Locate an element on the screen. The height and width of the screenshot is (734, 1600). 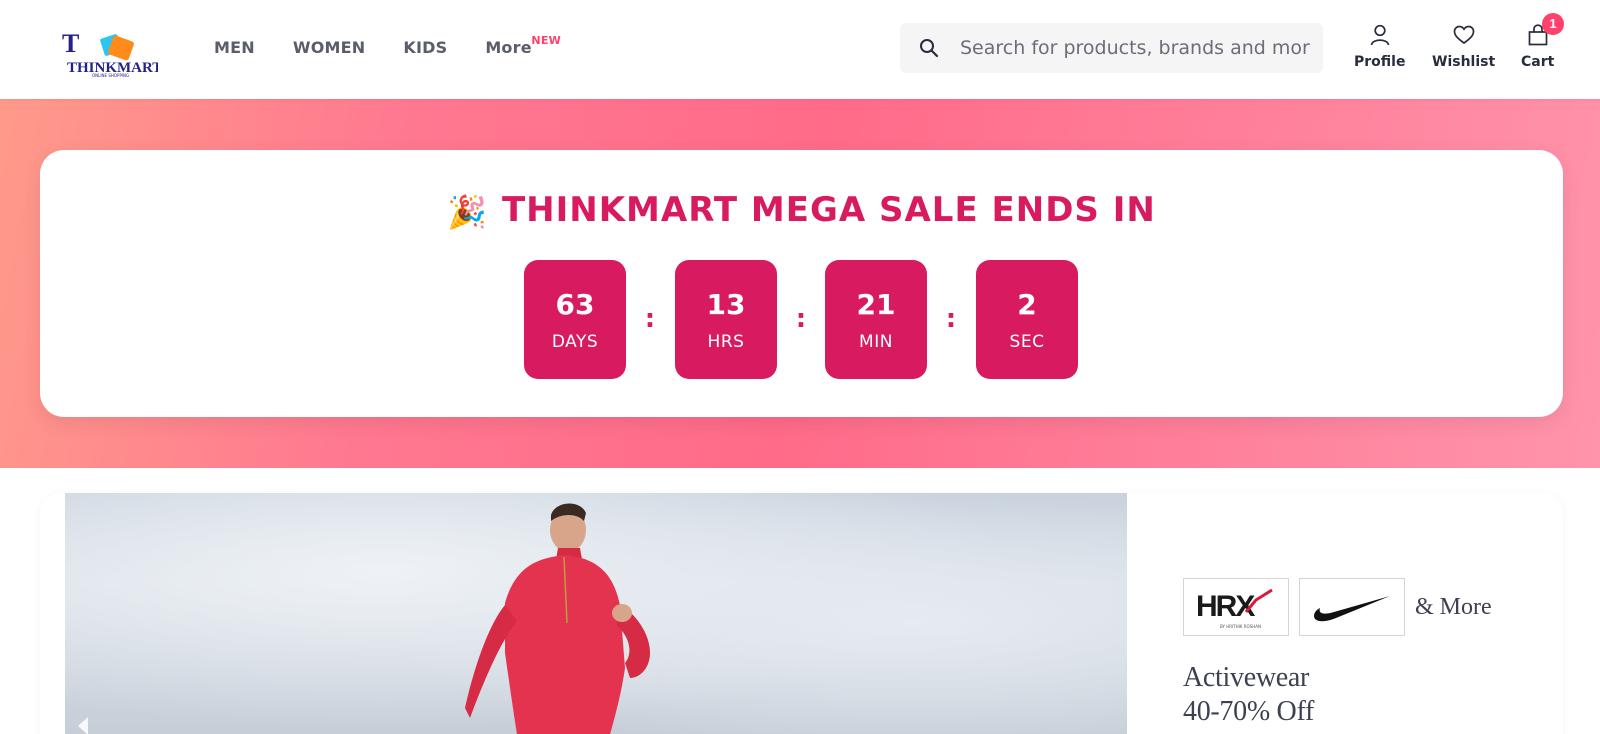
promo-copy: Activewear 40-70% Off is located at coordinates (1248, 695).